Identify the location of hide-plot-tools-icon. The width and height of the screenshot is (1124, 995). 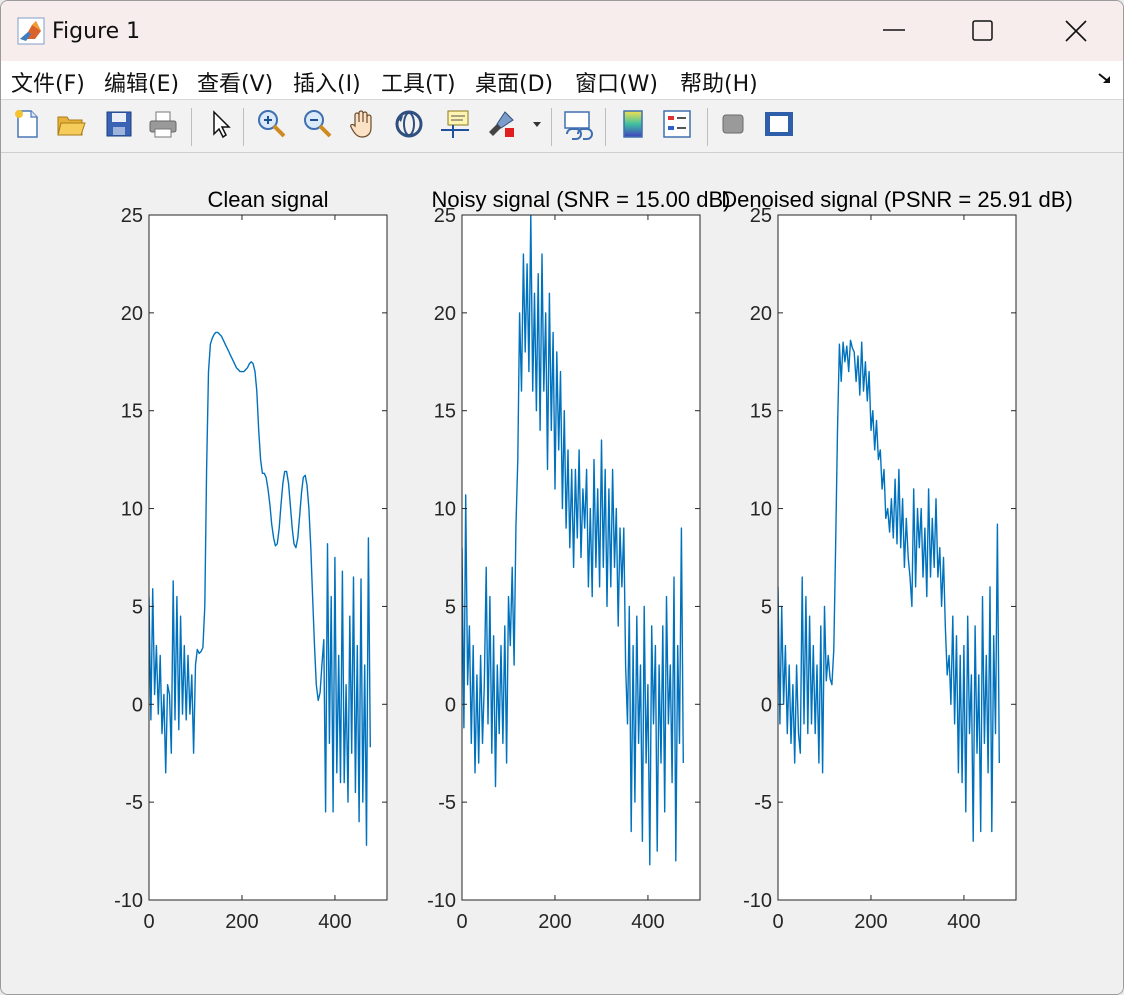
(733, 124).